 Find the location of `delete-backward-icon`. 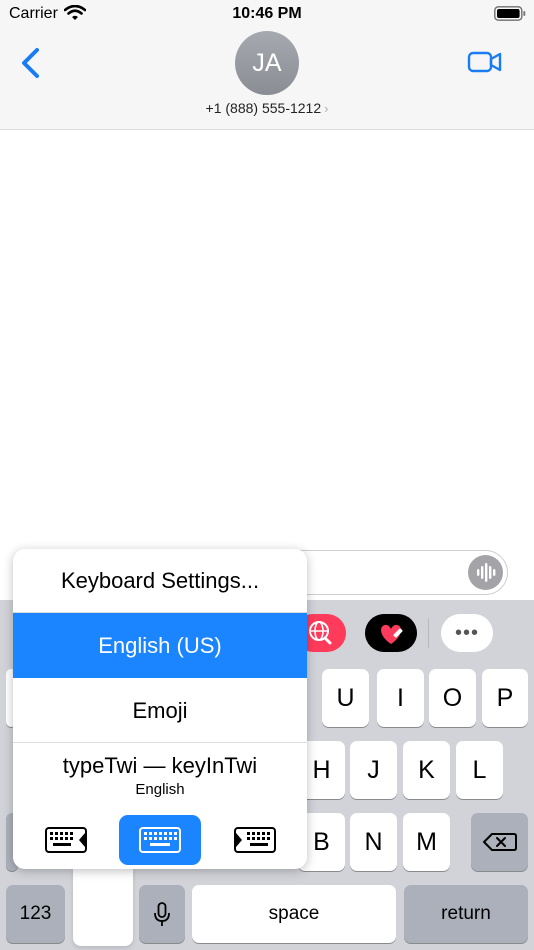

delete-backward-icon is located at coordinates (500, 842).